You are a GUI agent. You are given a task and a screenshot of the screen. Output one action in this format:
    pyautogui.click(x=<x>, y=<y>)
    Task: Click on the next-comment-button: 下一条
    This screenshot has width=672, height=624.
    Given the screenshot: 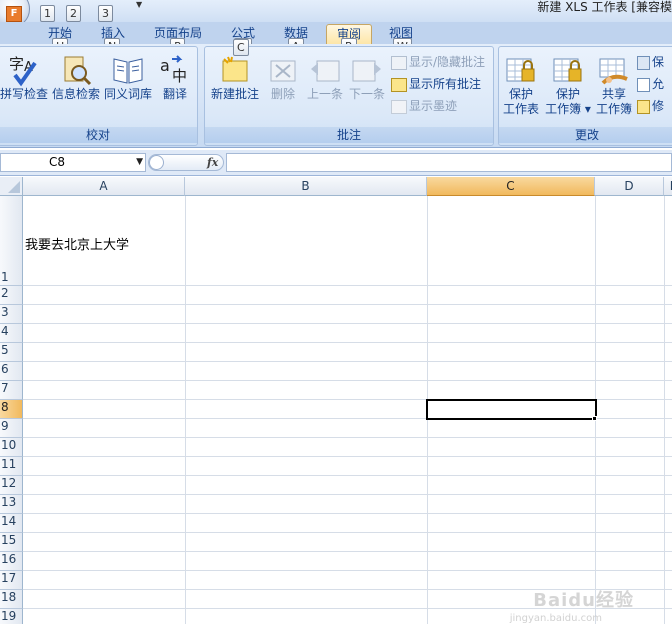 What is the action you would take?
    pyautogui.click(x=367, y=77)
    